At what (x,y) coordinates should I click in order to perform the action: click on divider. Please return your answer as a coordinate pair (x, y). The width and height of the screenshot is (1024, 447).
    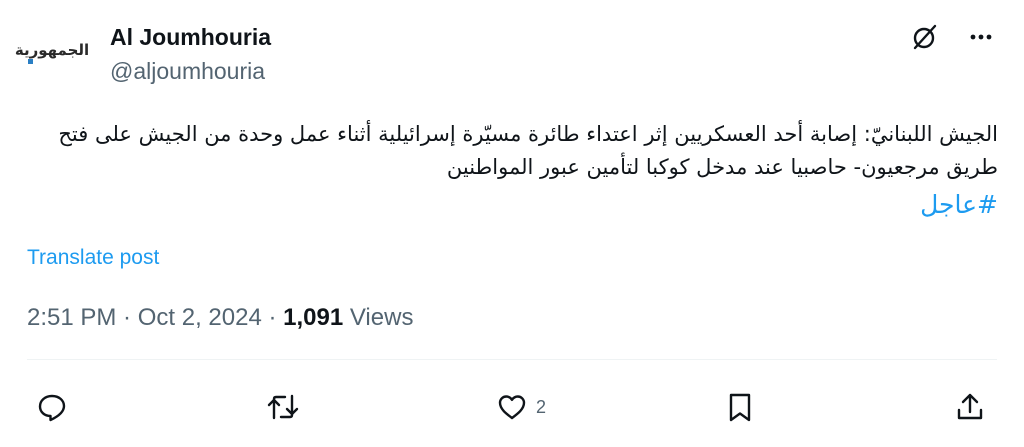
    Looking at the image, I should click on (512, 359).